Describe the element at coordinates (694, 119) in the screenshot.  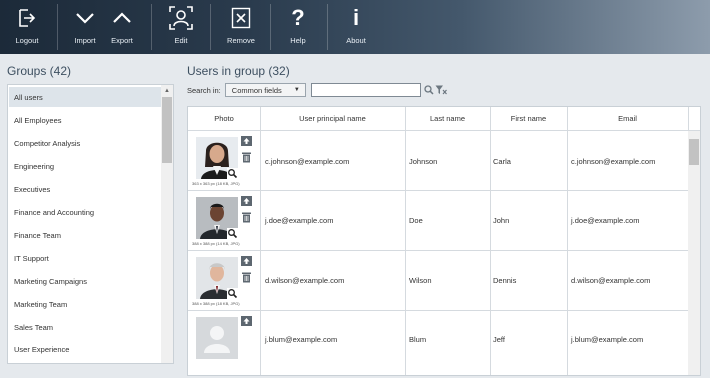
I see `column-header-spacer` at that location.